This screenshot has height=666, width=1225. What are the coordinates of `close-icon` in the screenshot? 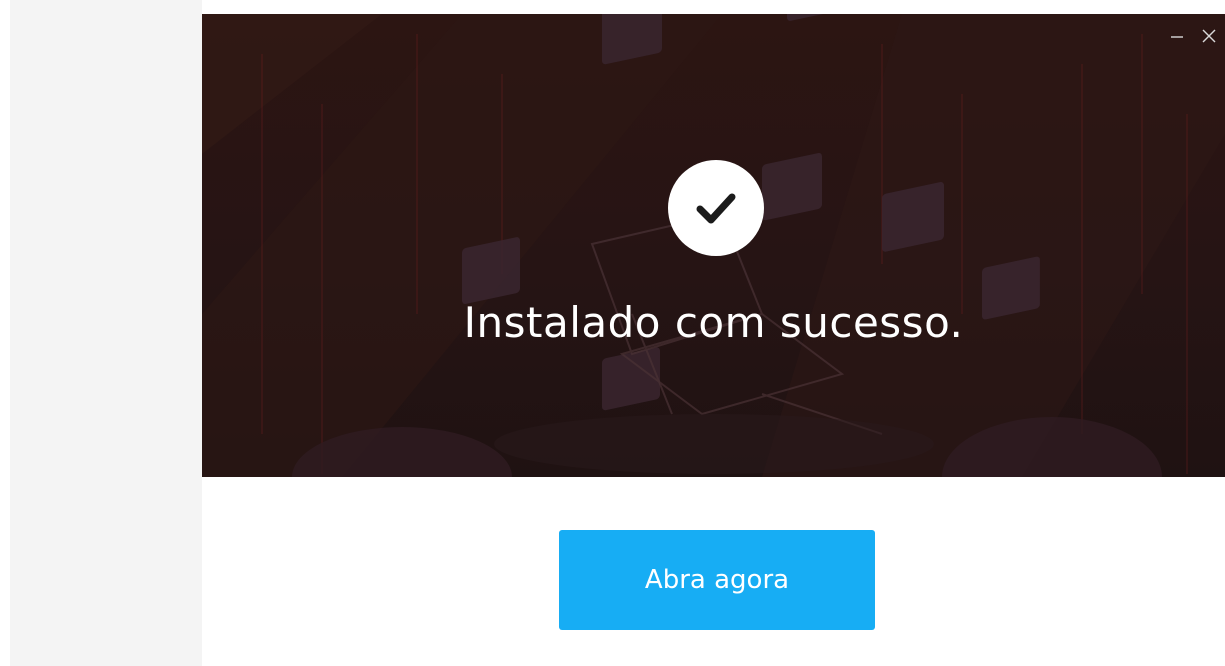 It's located at (1209, 36).